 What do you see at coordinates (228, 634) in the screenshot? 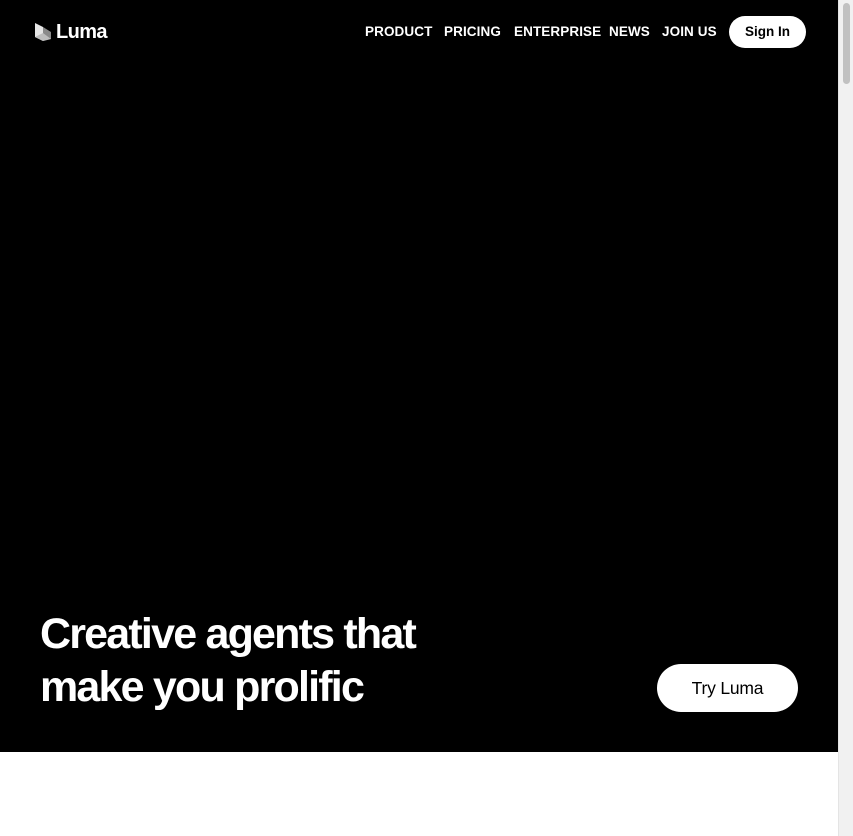
I see `hero-headline-line-1: Creative agents that` at bounding box center [228, 634].